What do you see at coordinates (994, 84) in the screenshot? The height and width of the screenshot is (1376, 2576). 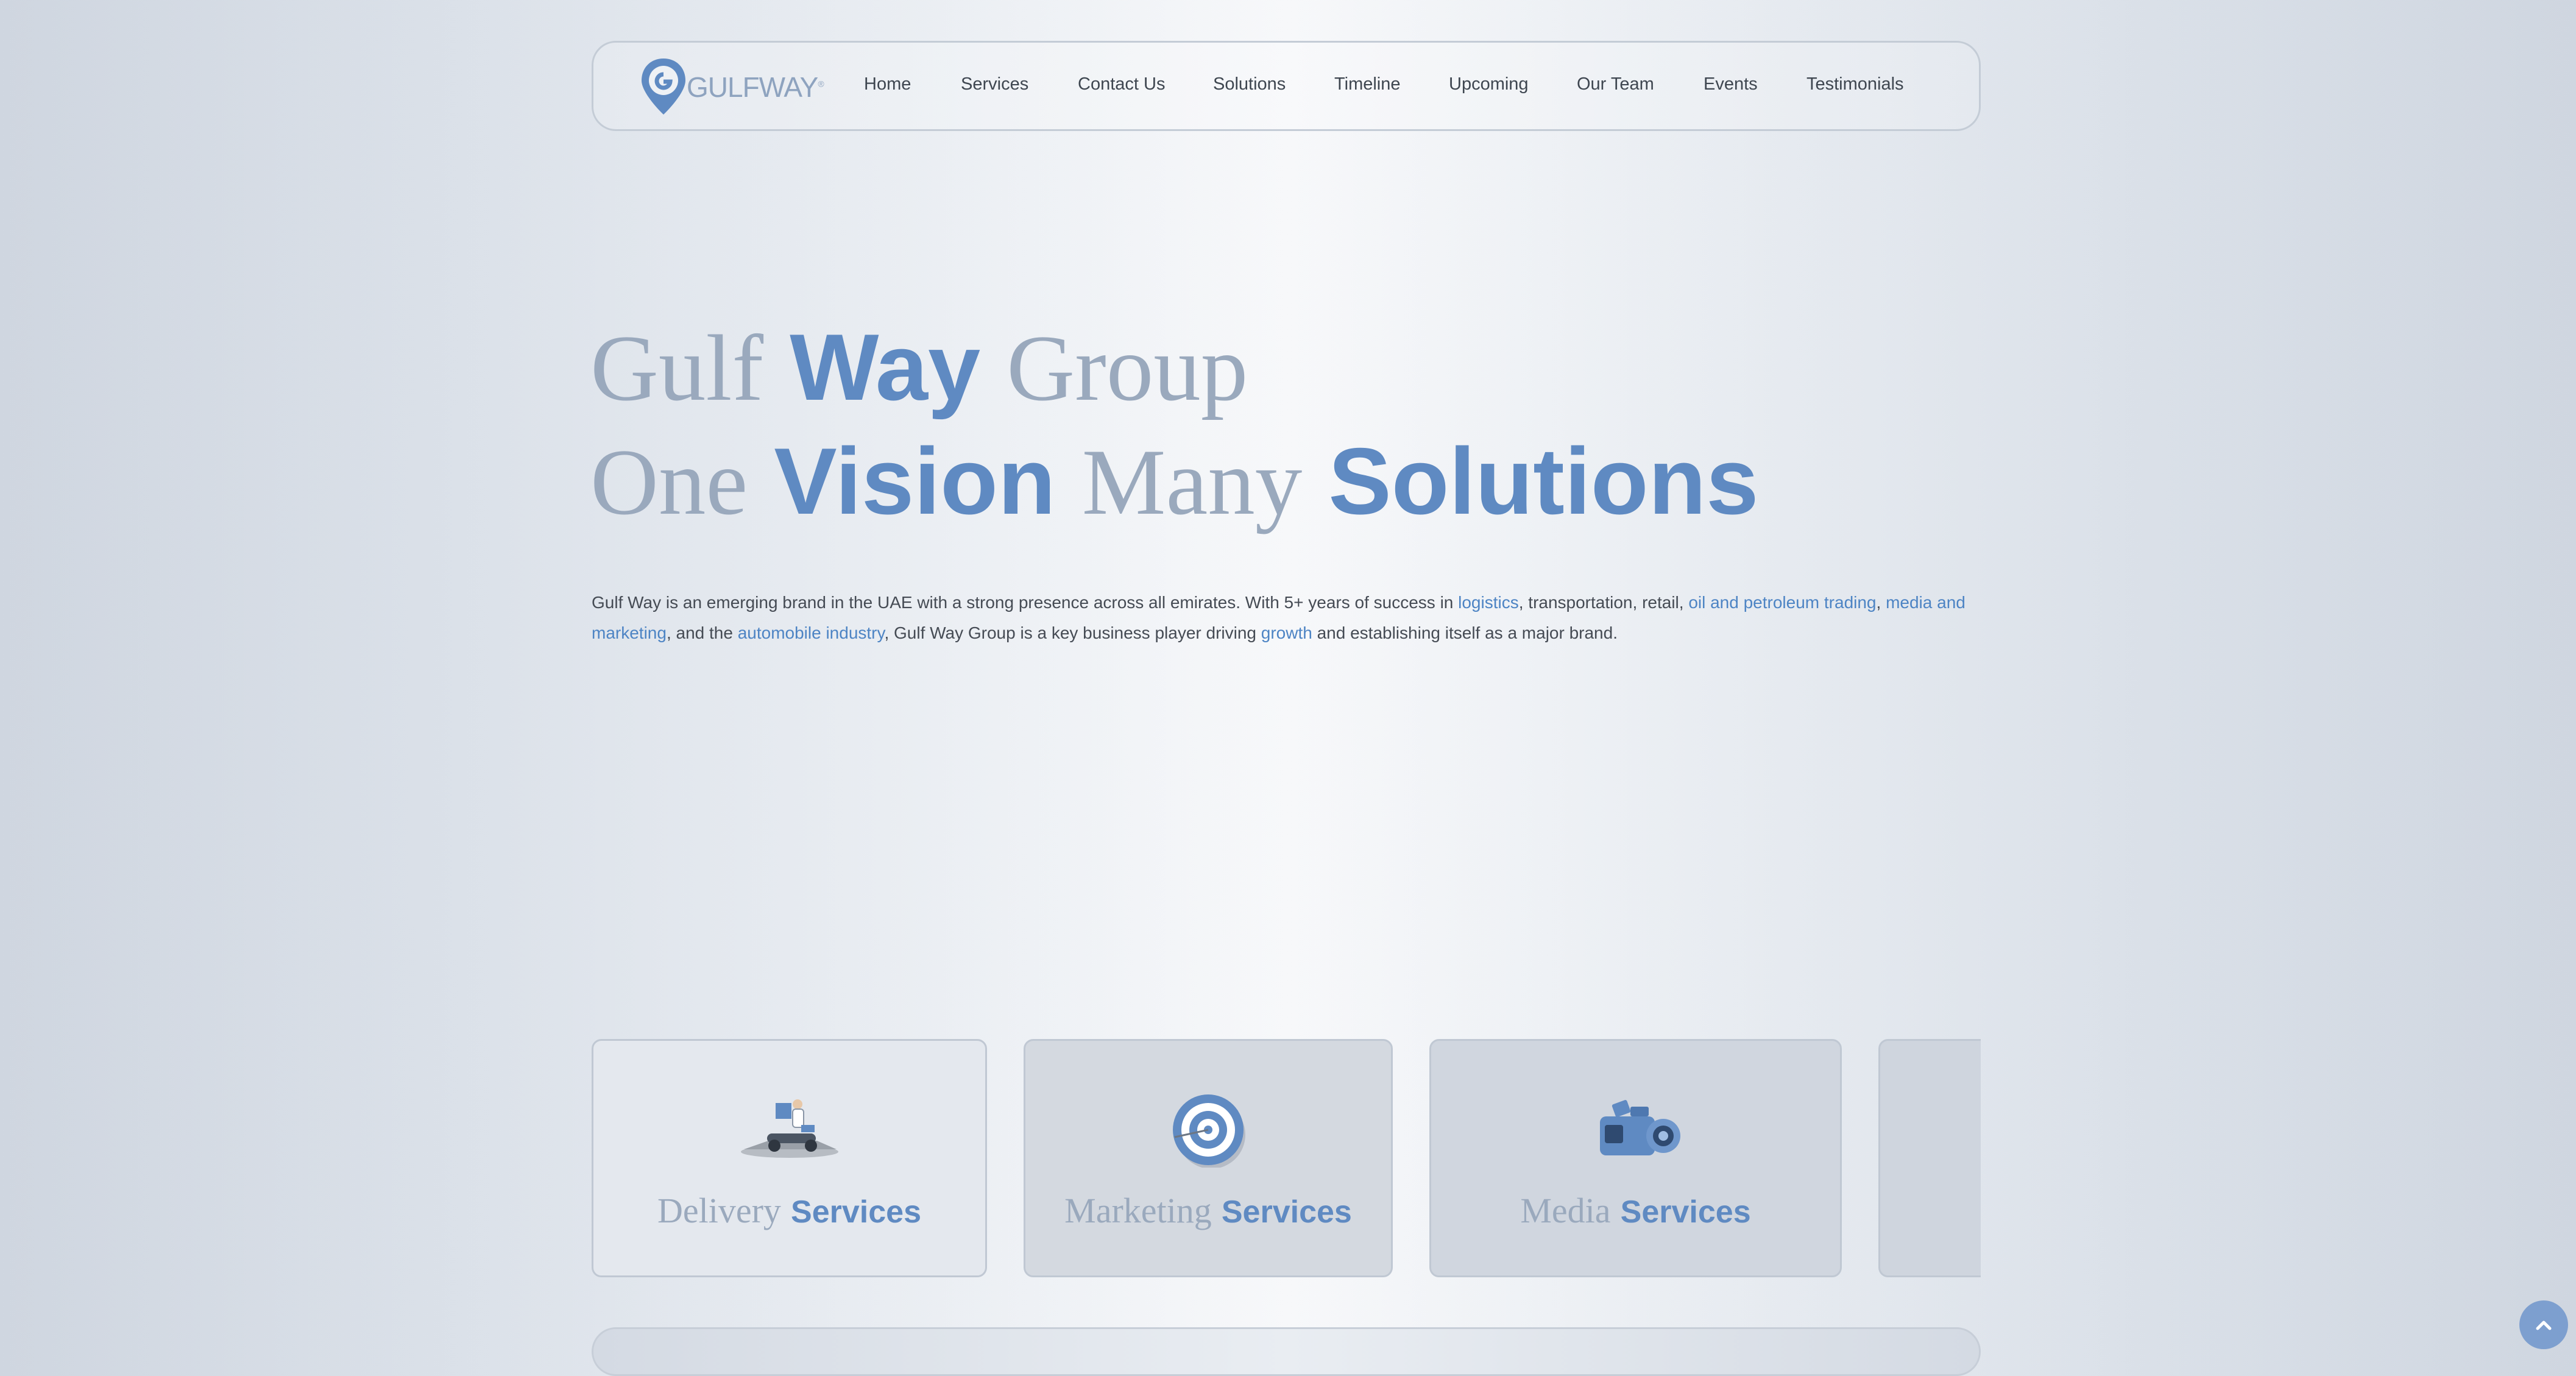 I see `nav-item-services: Services` at bounding box center [994, 84].